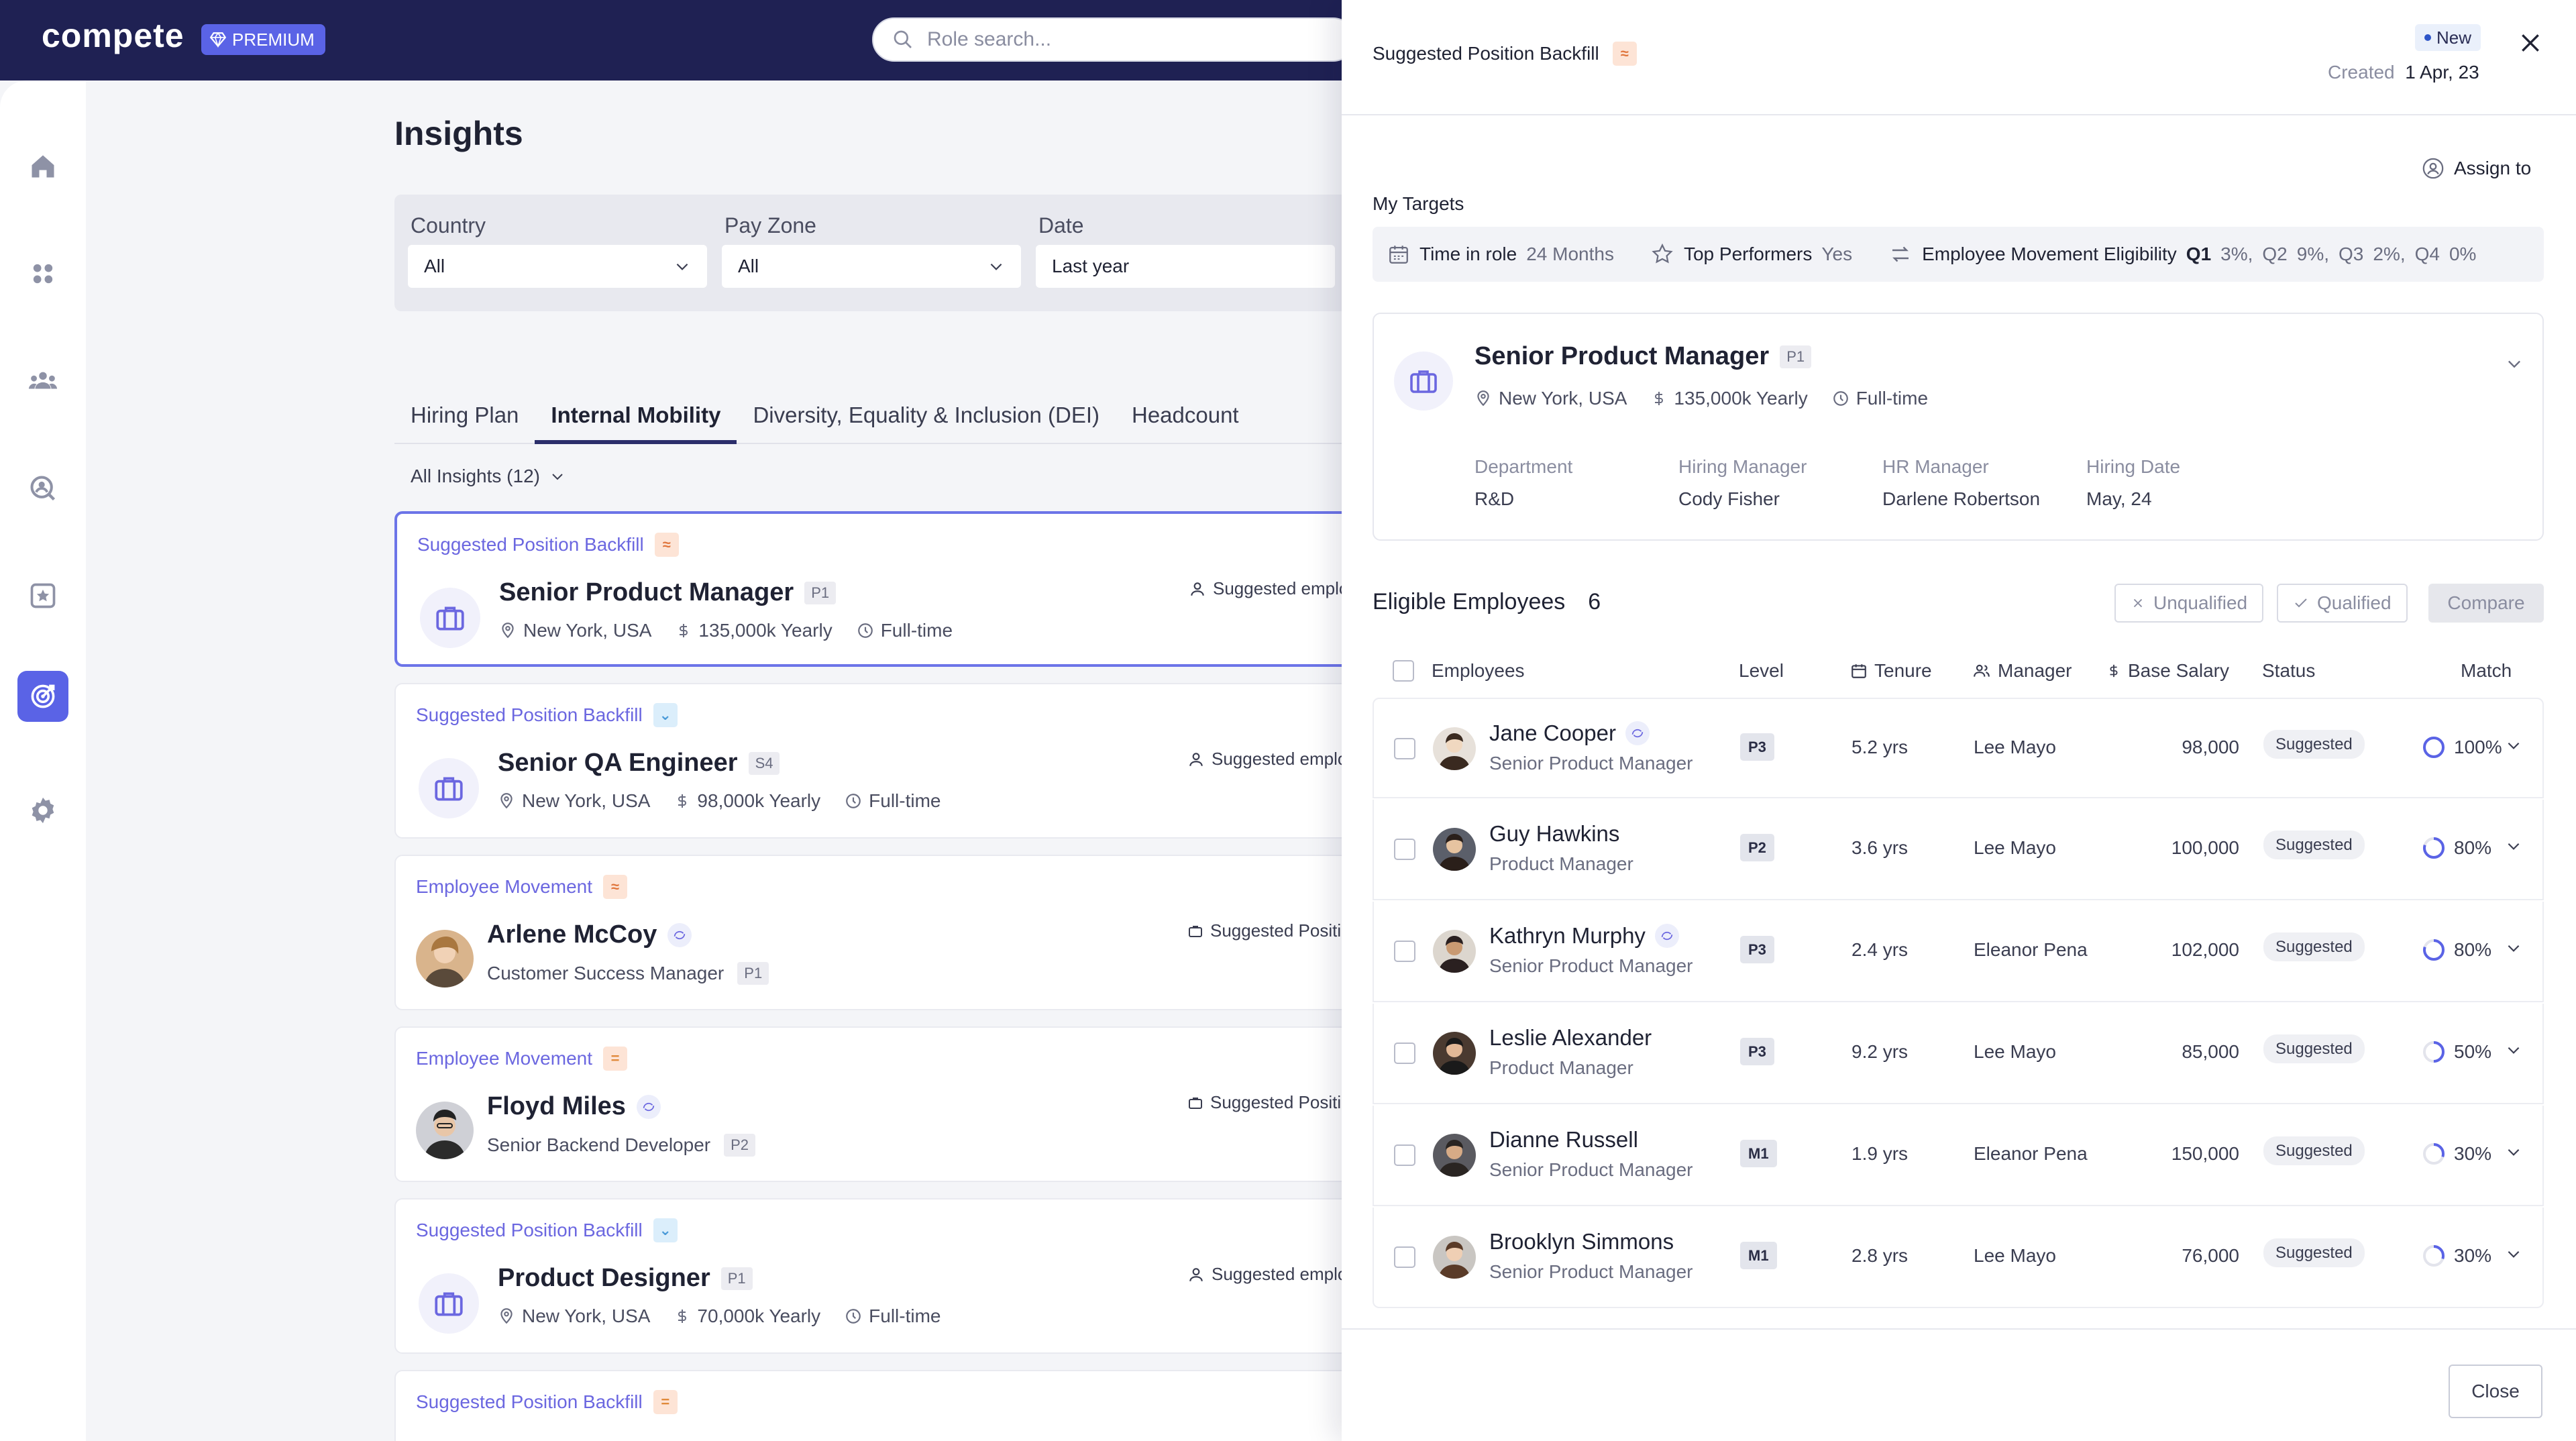  I want to click on col-status: Status, so click(2288, 671).